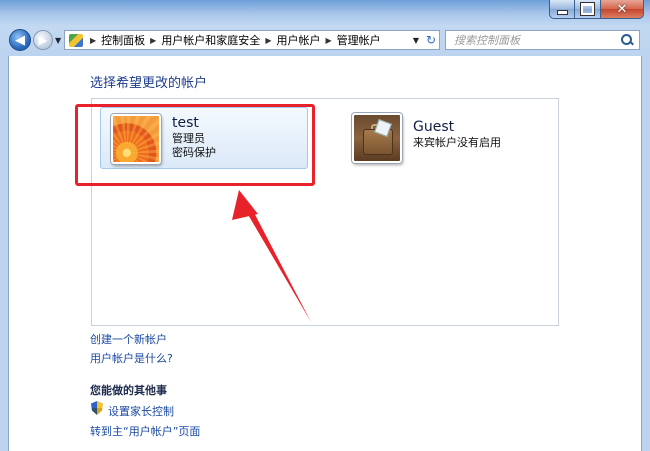 This screenshot has height=451, width=650. I want to click on minimize-button, so click(562, 9).